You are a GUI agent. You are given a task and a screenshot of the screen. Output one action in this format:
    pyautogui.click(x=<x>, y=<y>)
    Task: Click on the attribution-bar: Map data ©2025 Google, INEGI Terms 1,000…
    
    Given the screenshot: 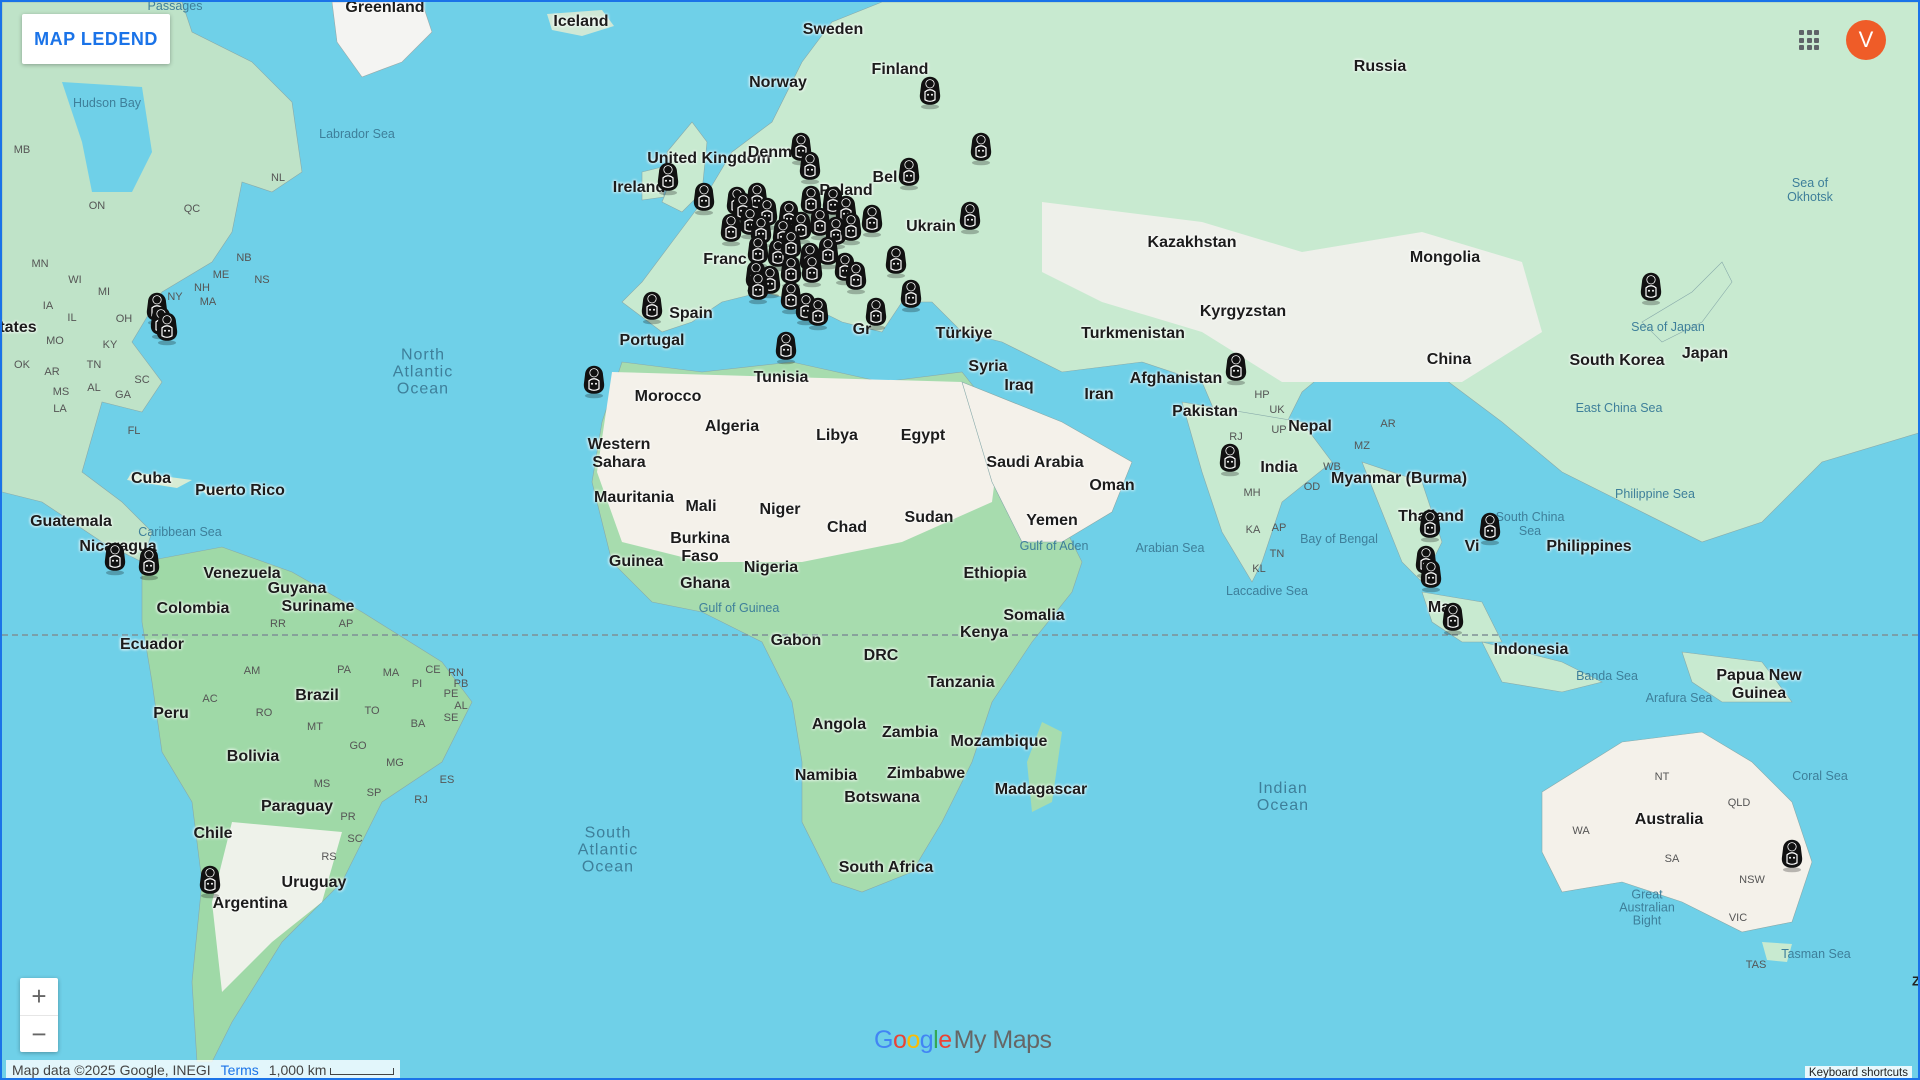 What is the action you would take?
    pyautogui.click(x=203, y=1069)
    